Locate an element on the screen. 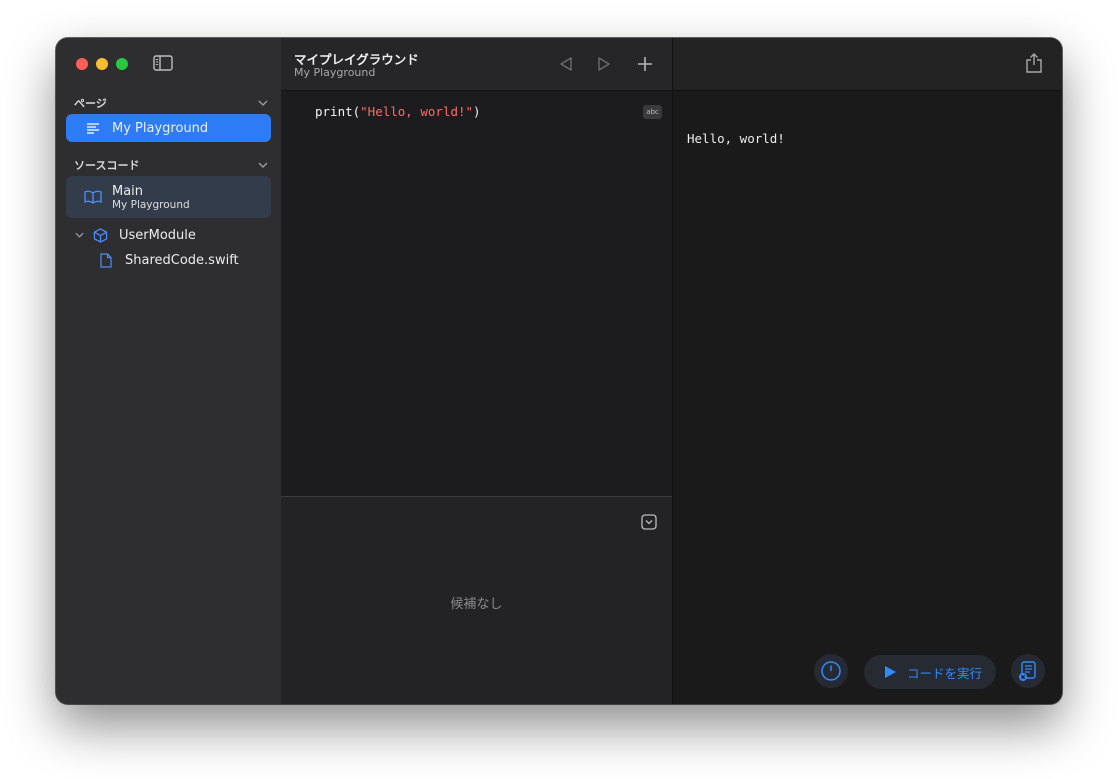 The image size is (1118, 779). run-code-label: コードを実行 is located at coordinates (945, 673).